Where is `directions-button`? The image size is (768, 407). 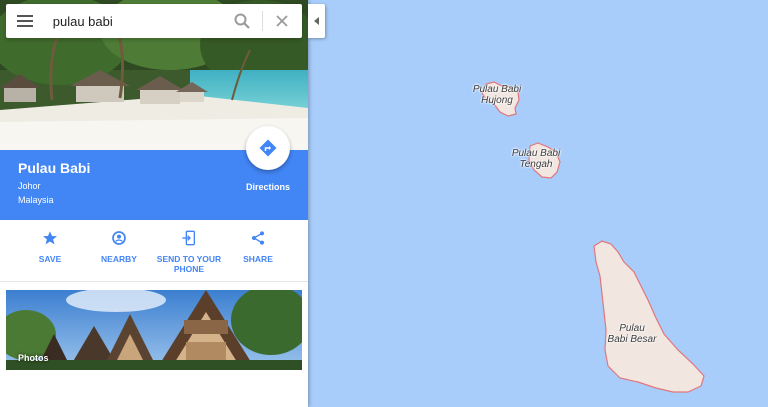 directions-button is located at coordinates (268, 148).